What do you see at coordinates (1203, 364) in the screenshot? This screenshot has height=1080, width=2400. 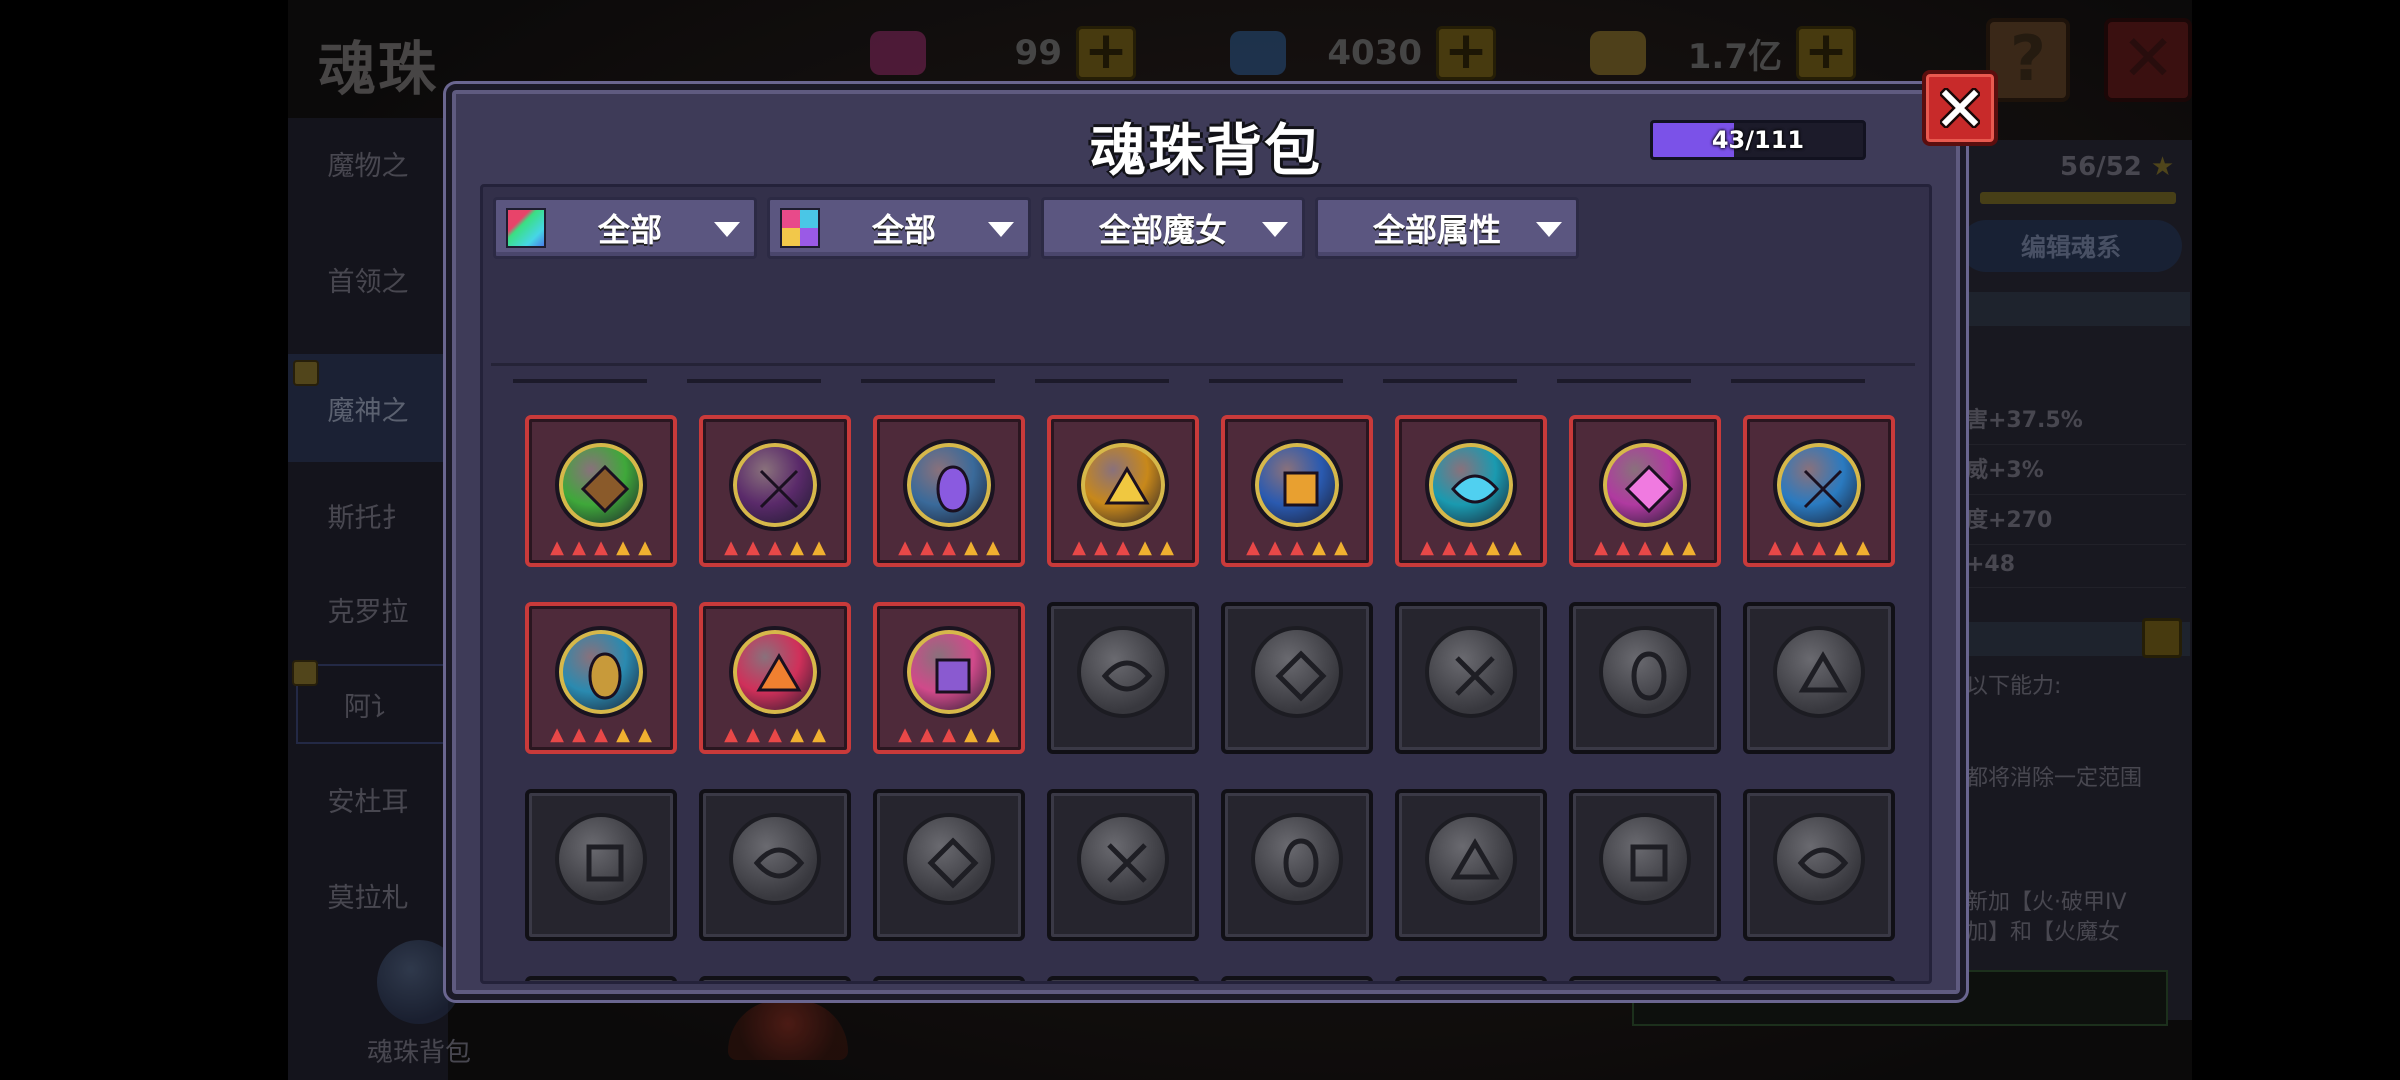 I see `divider` at bounding box center [1203, 364].